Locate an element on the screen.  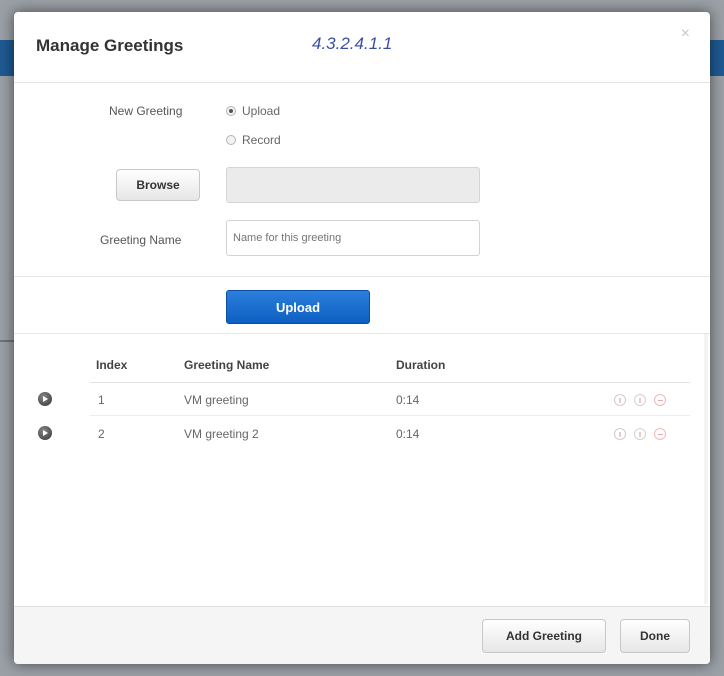
radio-upload: Upload is located at coordinates (253, 111).